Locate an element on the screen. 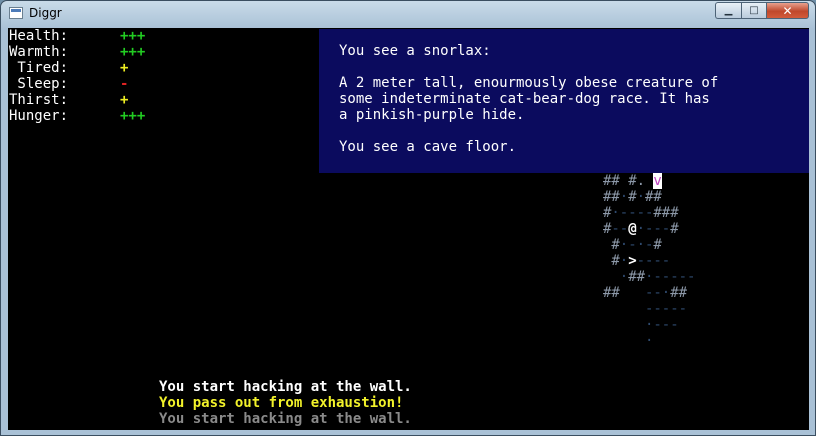 The height and width of the screenshot is (436, 816). close-button: ✕ is located at coordinates (787, 10).